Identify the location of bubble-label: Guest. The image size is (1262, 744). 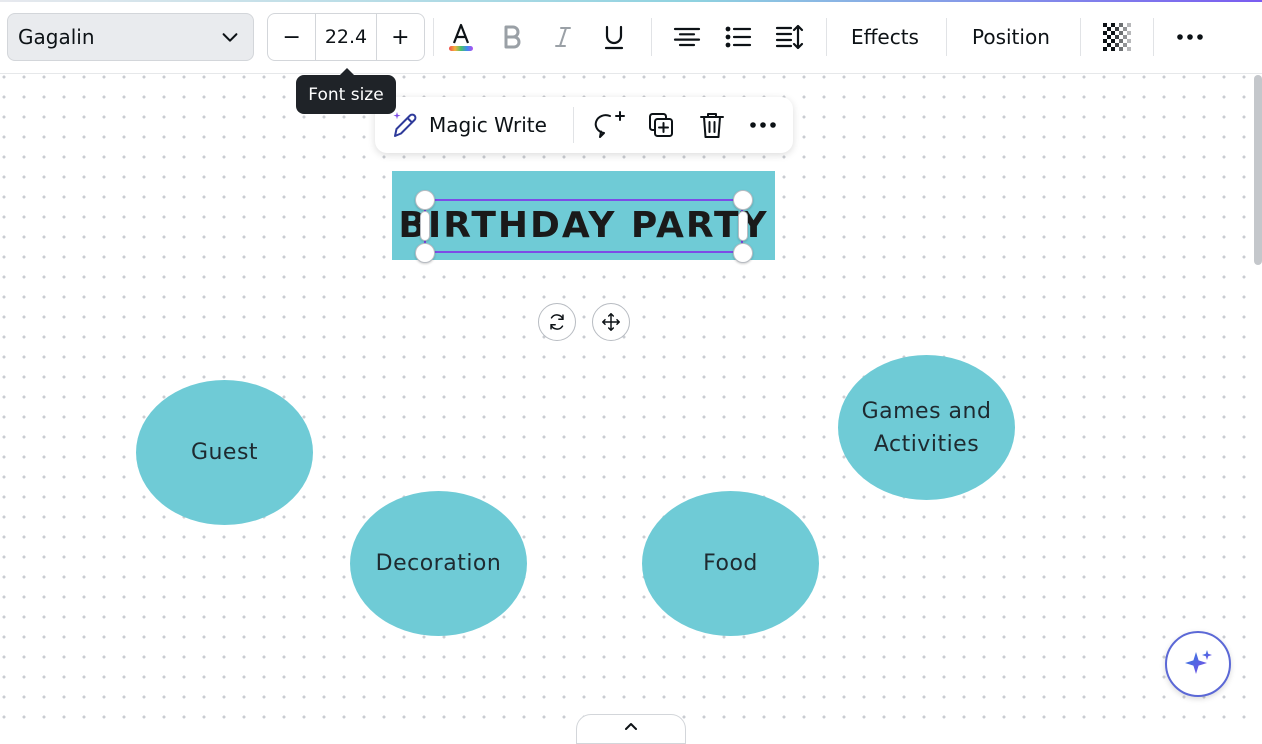
(224, 452).